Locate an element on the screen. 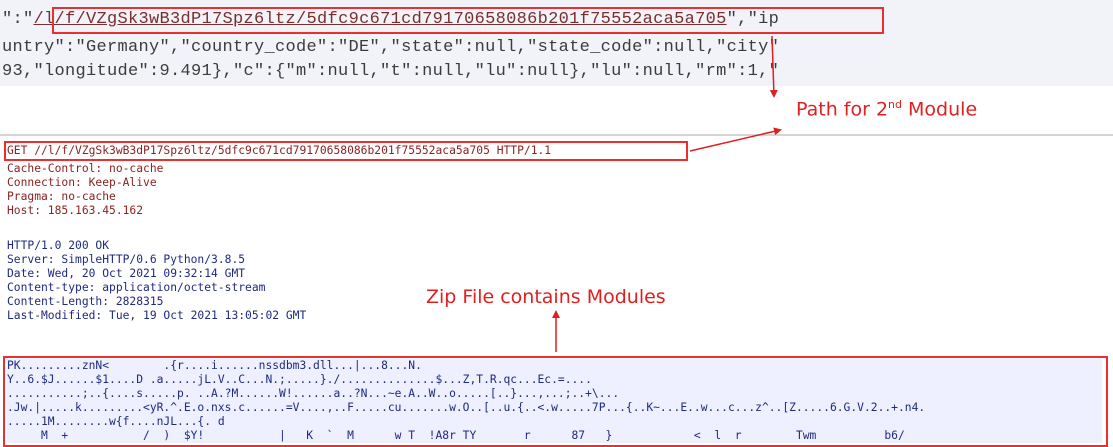 The height and width of the screenshot is (447, 1113). arrow-to-request-line is located at coordinates (735, 139).